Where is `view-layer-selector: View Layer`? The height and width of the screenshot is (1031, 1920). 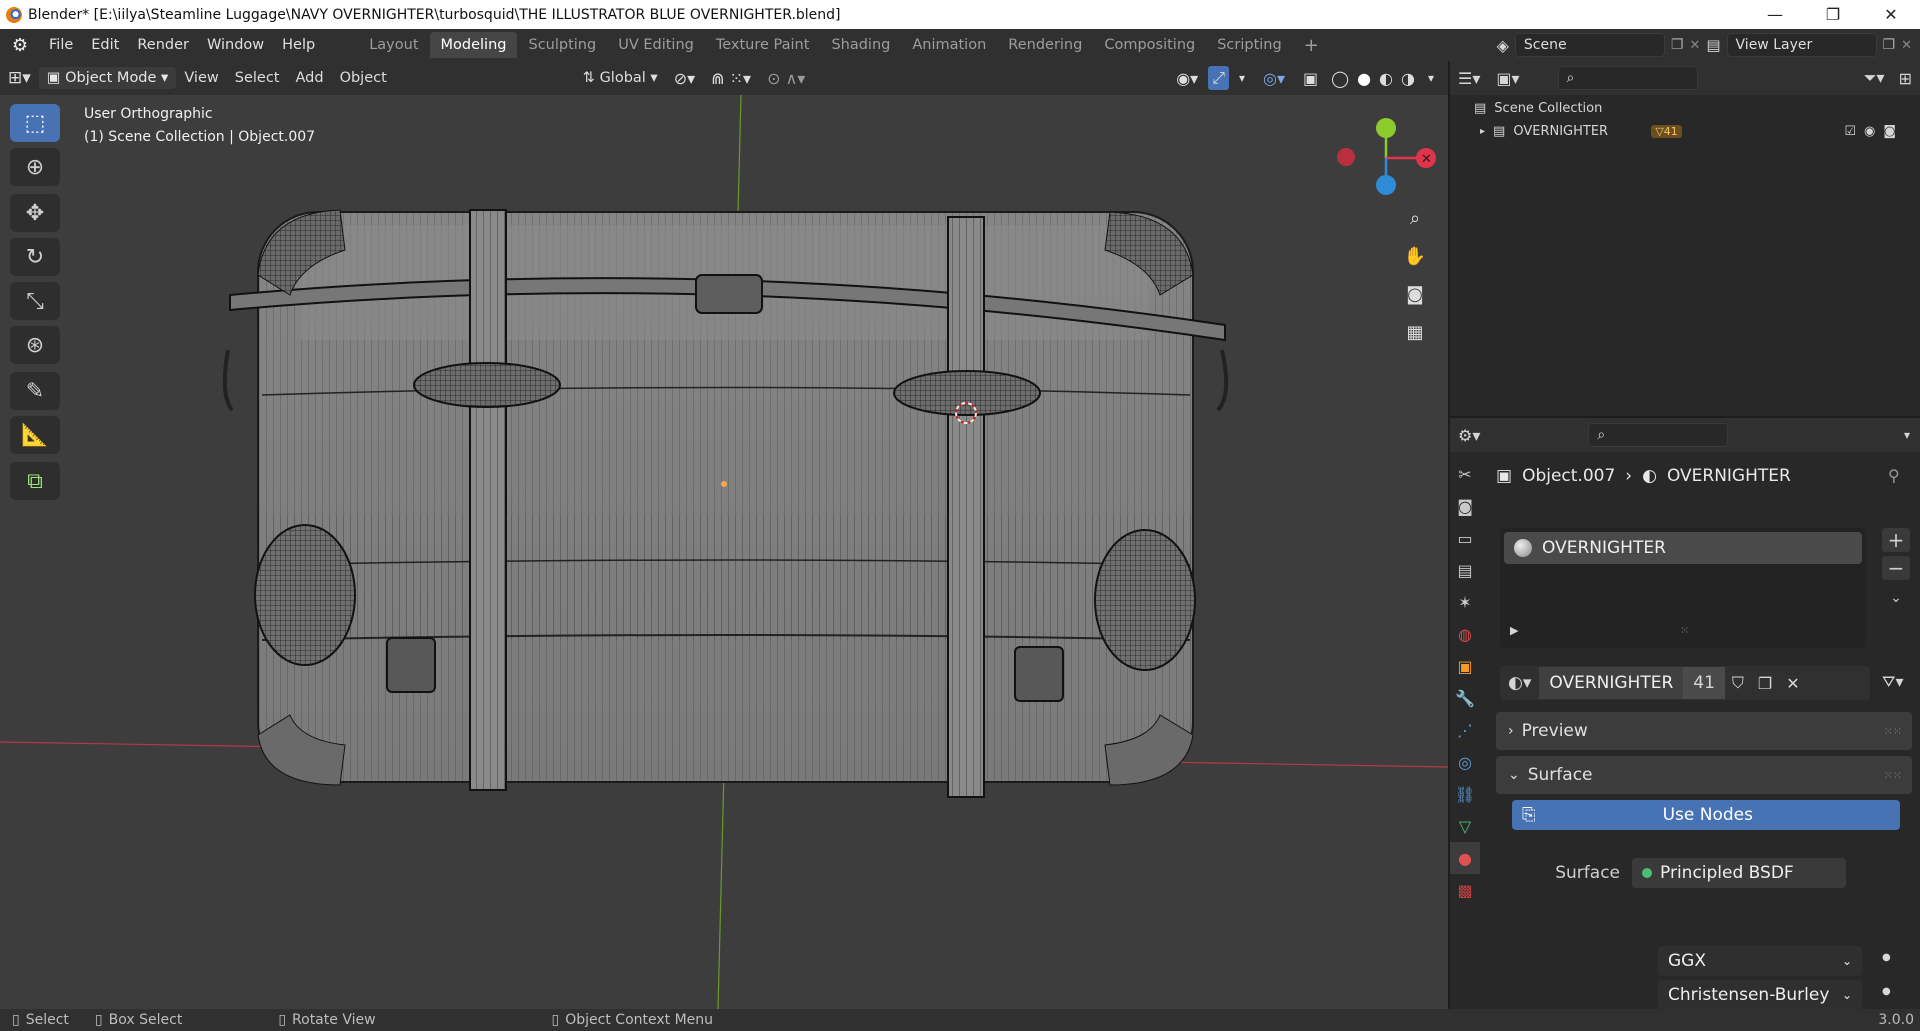 view-layer-selector: View Layer is located at coordinates (1801, 45).